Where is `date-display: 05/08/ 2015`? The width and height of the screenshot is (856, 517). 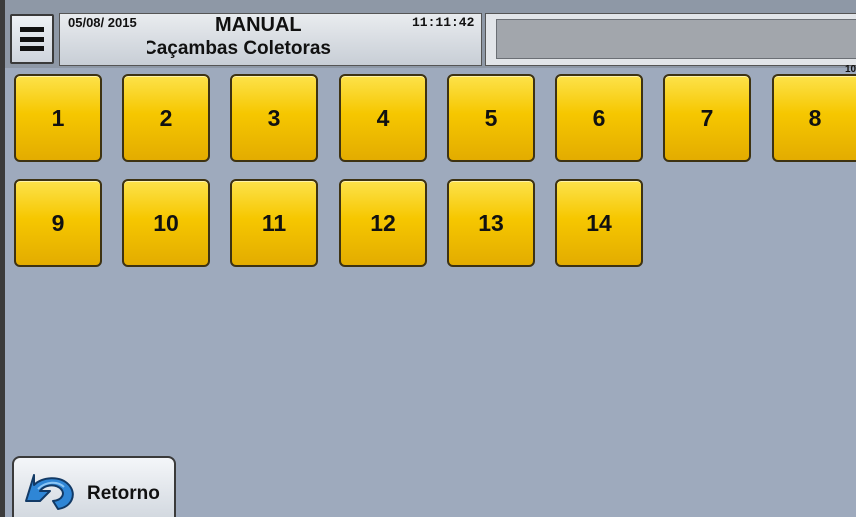
date-display: 05/08/ 2015 is located at coordinates (102, 22).